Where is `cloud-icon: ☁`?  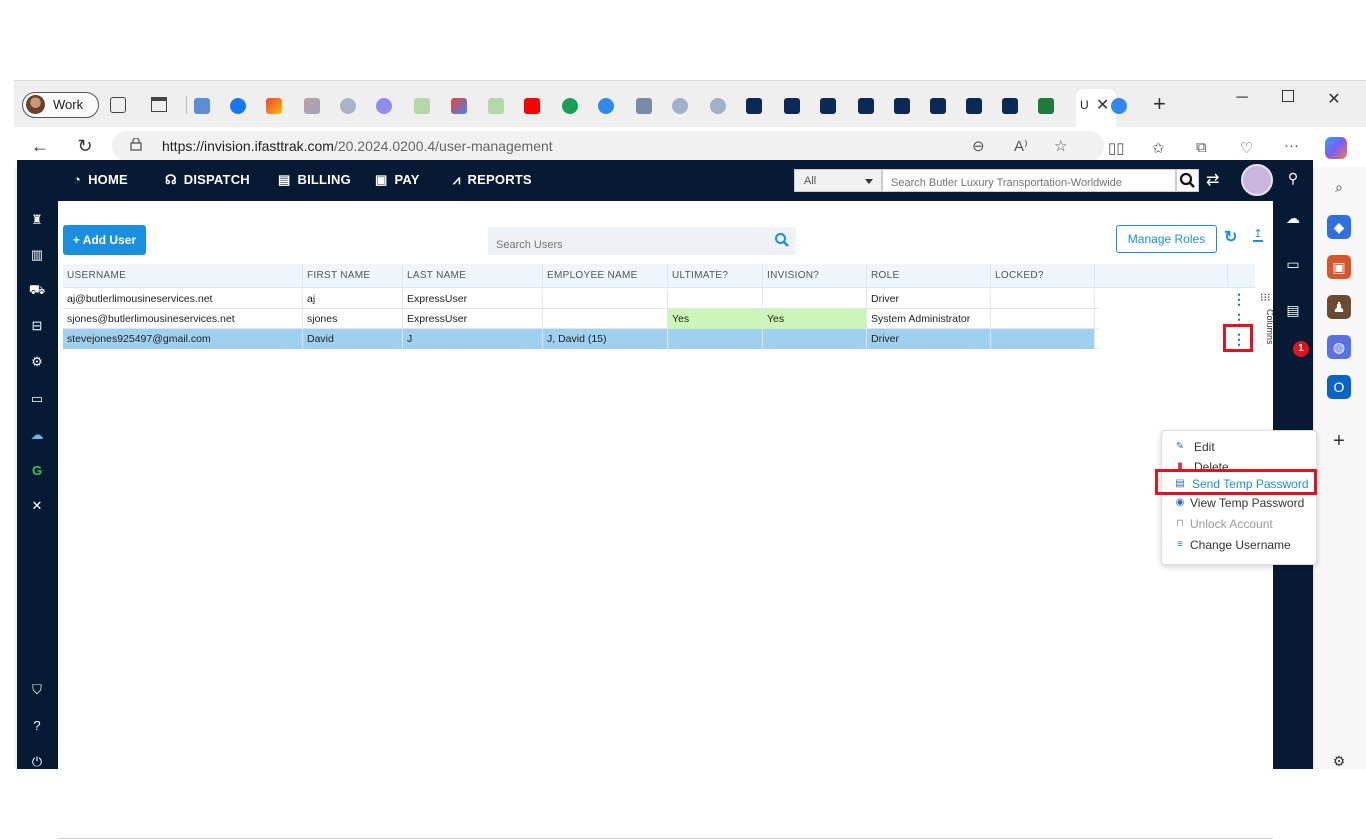
cloud-icon: ☁ is located at coordinates (1293, 218).